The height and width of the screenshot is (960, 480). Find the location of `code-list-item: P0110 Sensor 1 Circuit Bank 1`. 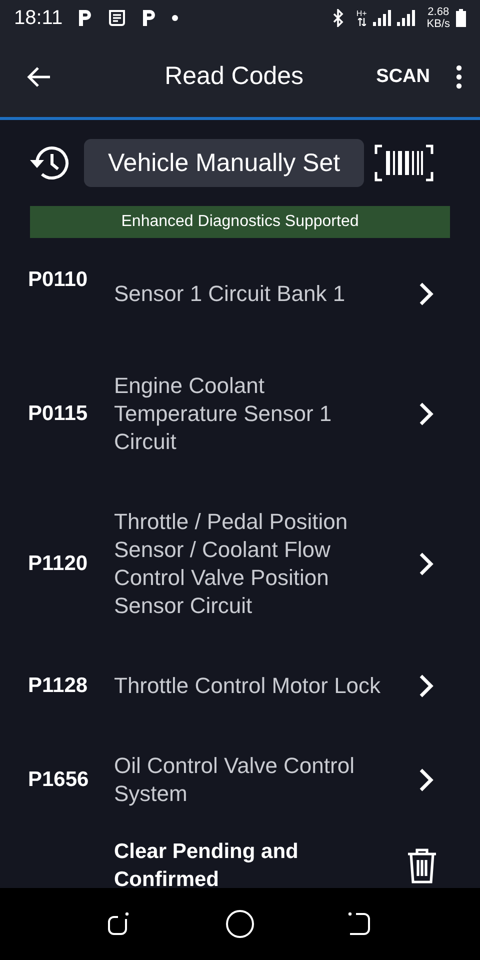

code-list-item: P0110 Sensor 1 Circuit Bank 1 is located at coordinates (240, 292).